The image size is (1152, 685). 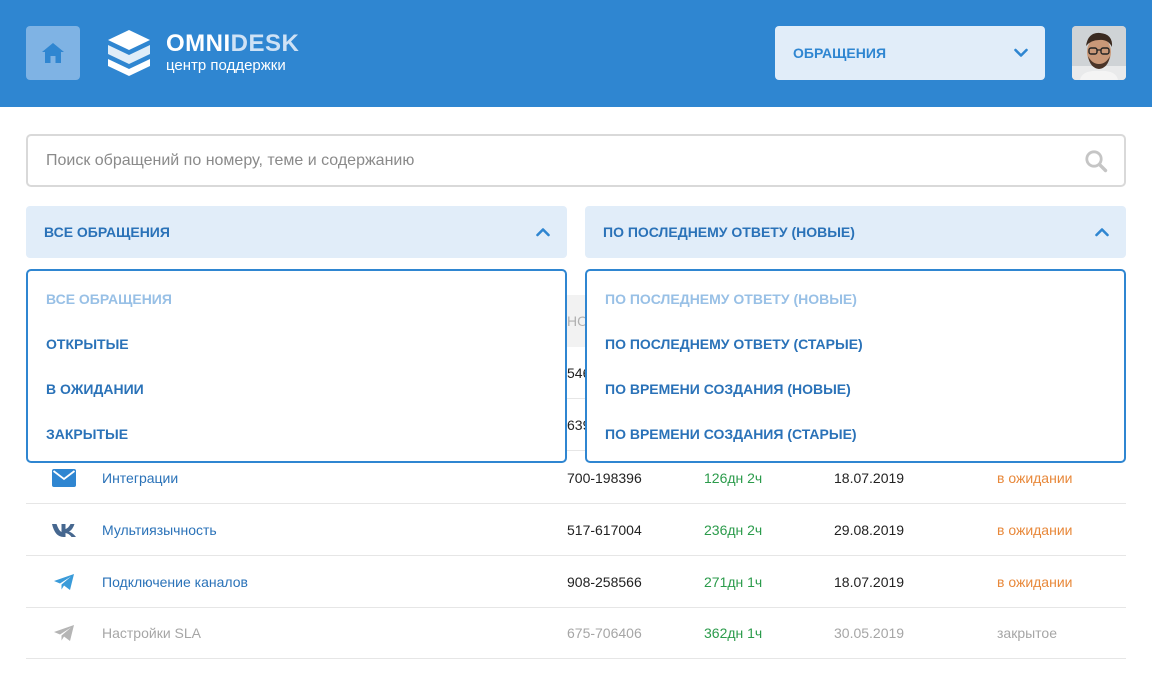 I want to click on sort-filter-label: ПО ПОСЛЕДНЕМУ ОТВЕТУ (НОВЫЕ), so click(x=729, y=232).